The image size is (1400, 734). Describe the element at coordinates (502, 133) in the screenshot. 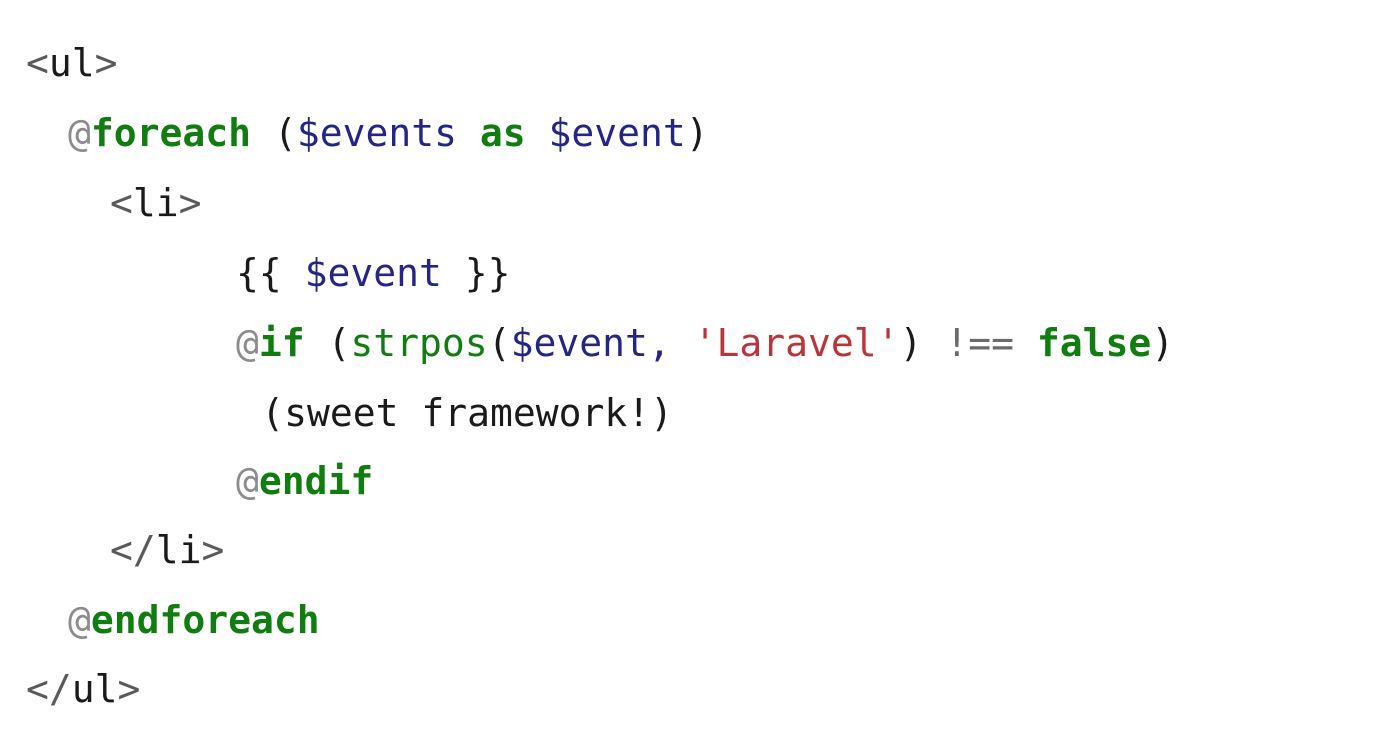

I see `code-token: as` at that location.